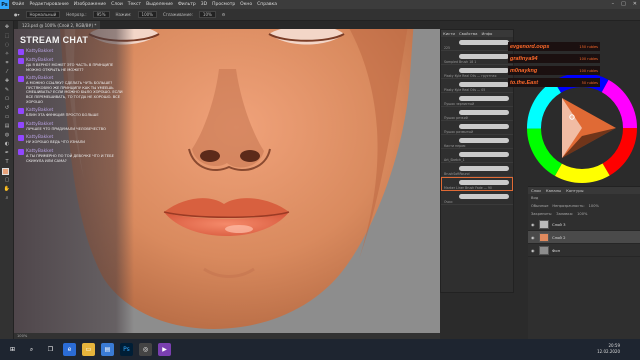 The width and height of the screenshot is (640, 360). Describe the element at coordinates (534, 198) in the screenshot. I see `layer-kind-select: Вид` at that location.